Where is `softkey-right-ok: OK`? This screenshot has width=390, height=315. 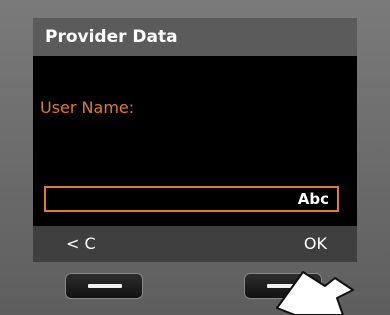
softkey-right-ok: OK is located at coordinates (315, 243).